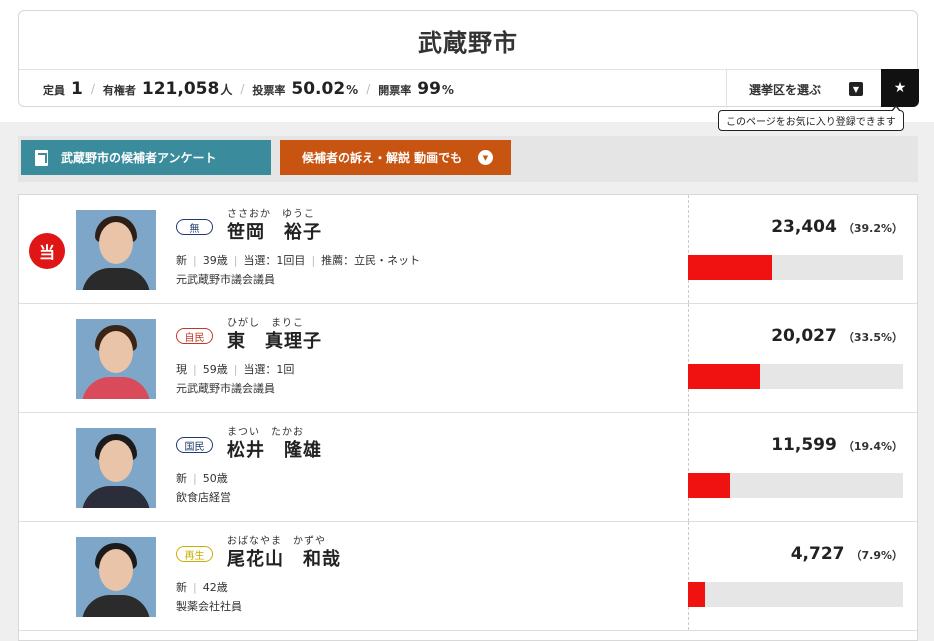  Describe the element at coordinates (41, 158) in the screenshot. I see `document-icon` at that location.